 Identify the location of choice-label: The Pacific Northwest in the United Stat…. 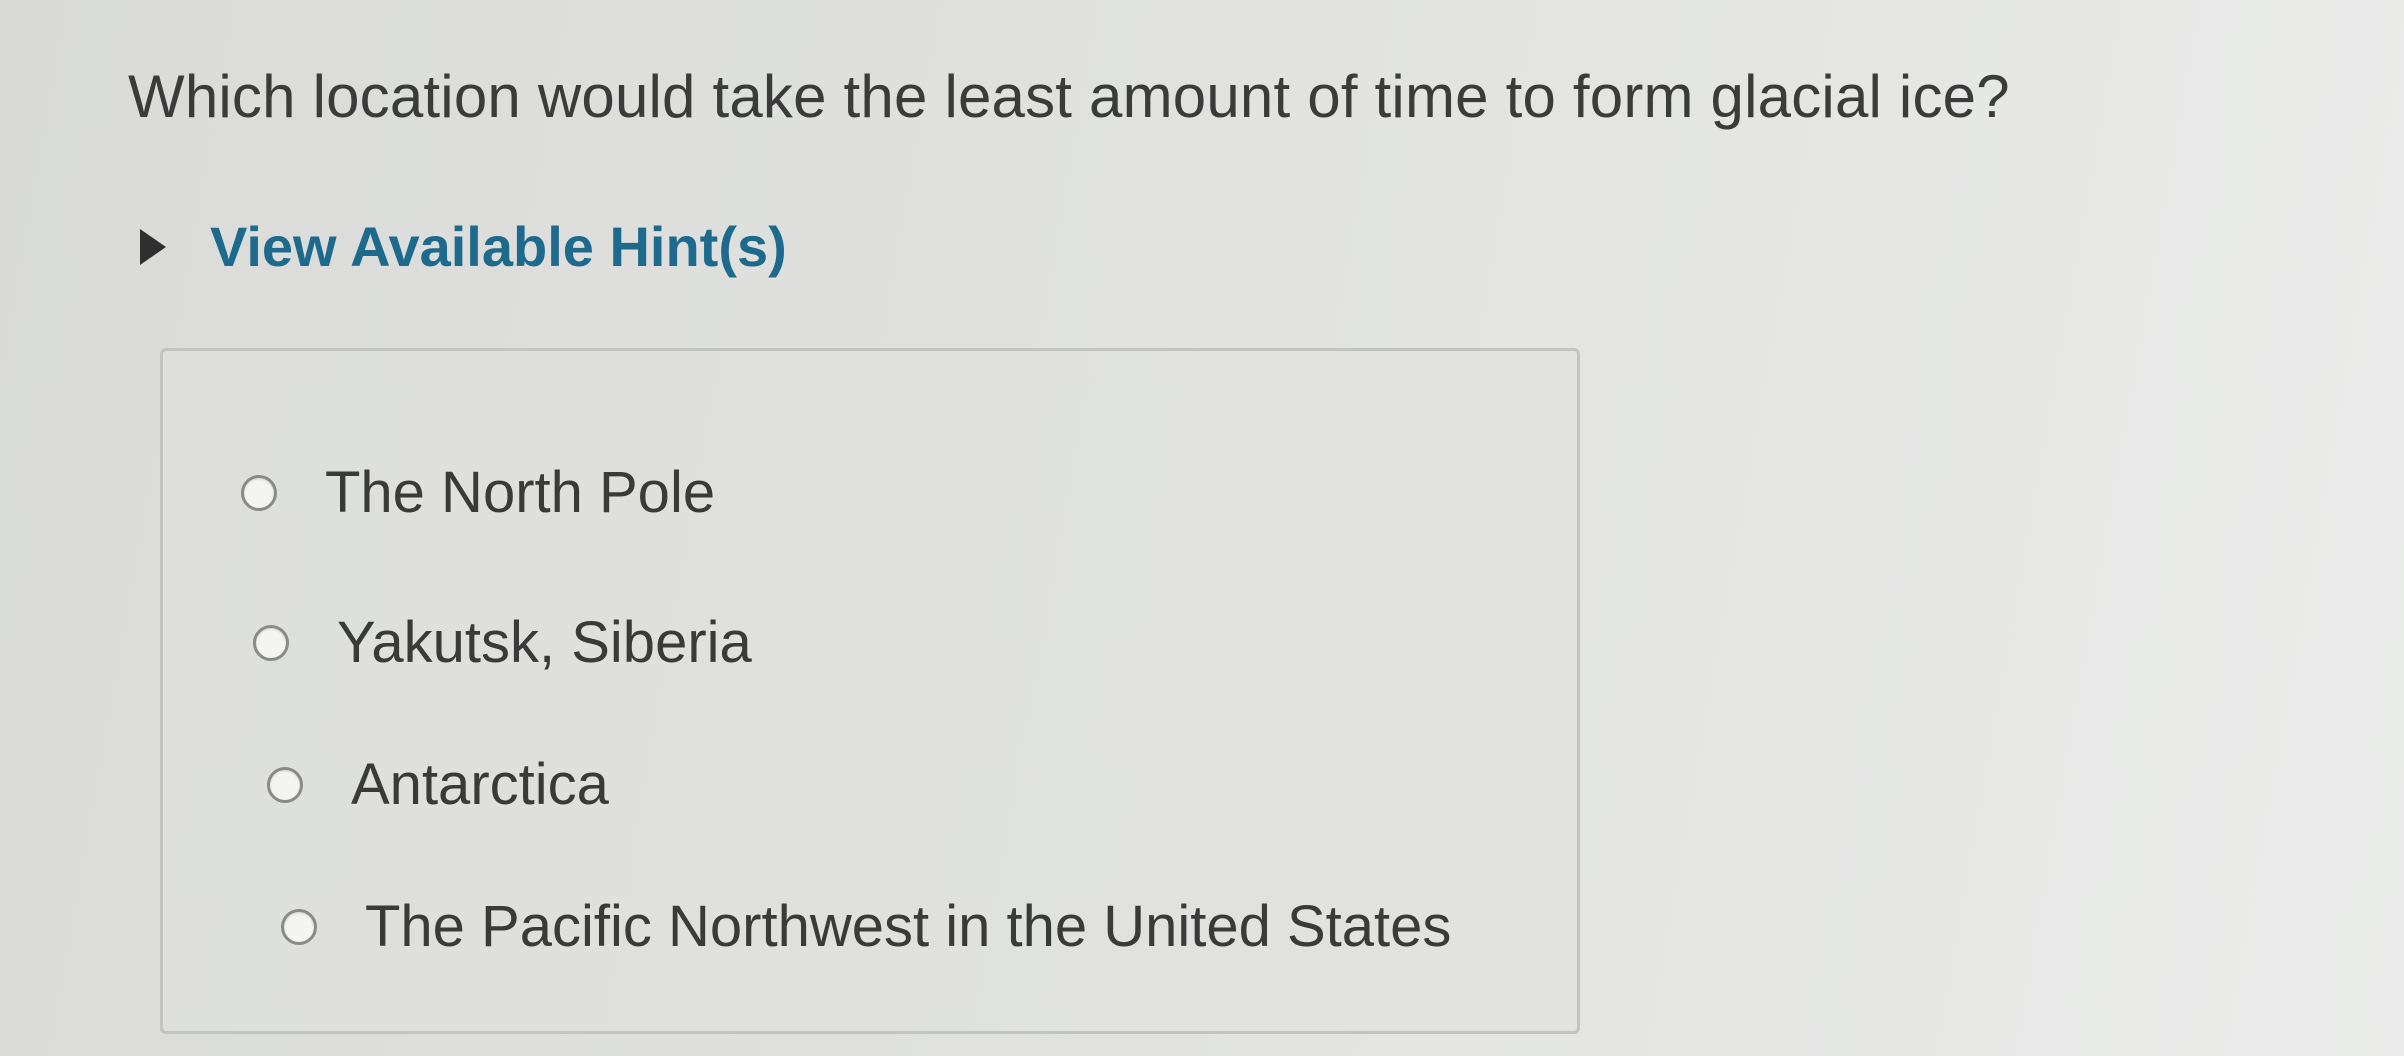
(908, 926).